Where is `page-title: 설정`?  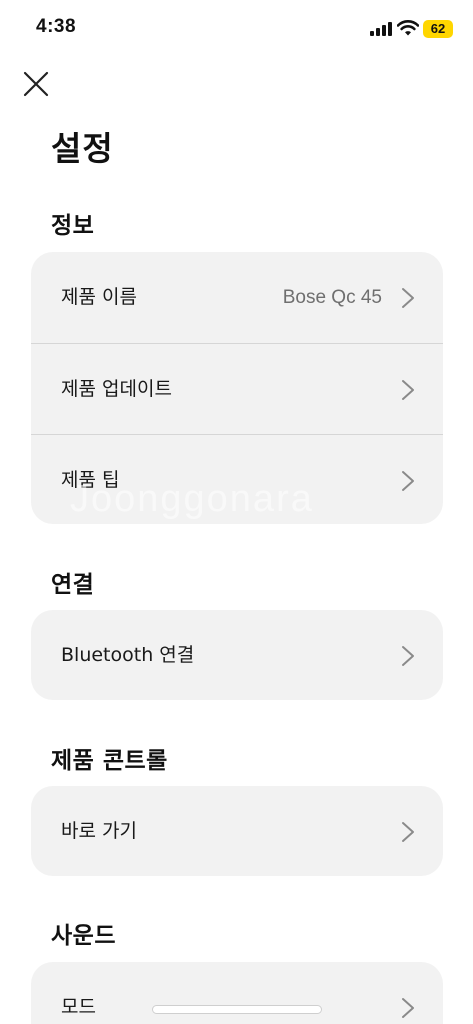 page-title: 설정 is located at coordinates (82, 148).